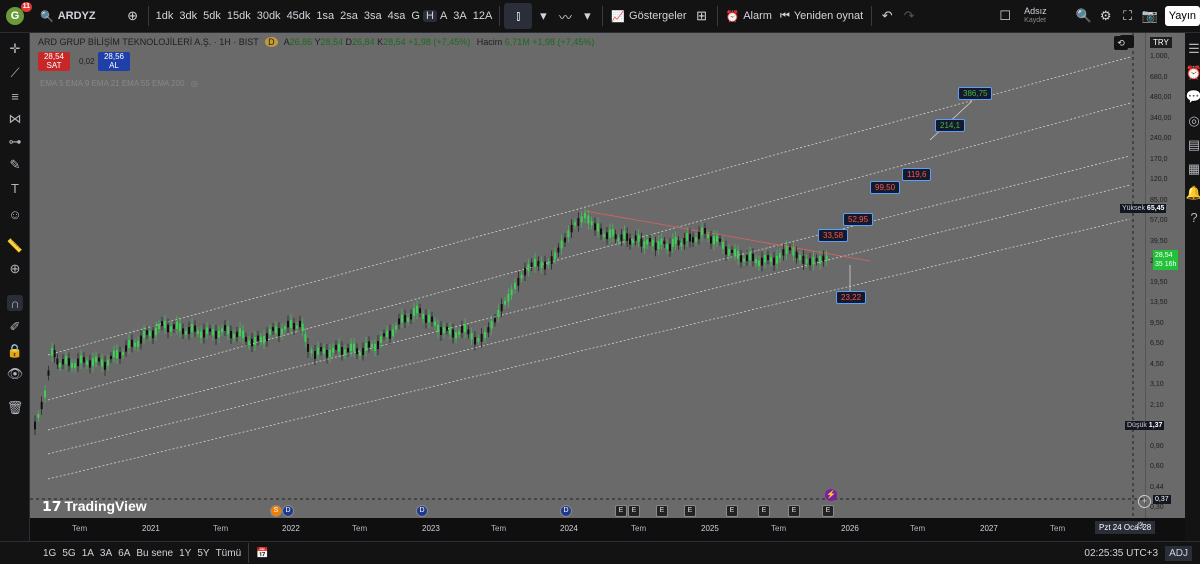 The image size is (1200, 564). Describe the element at coordinates (15, 269) in the screenshot. I see `zoom-icon: ⊕` at that location.